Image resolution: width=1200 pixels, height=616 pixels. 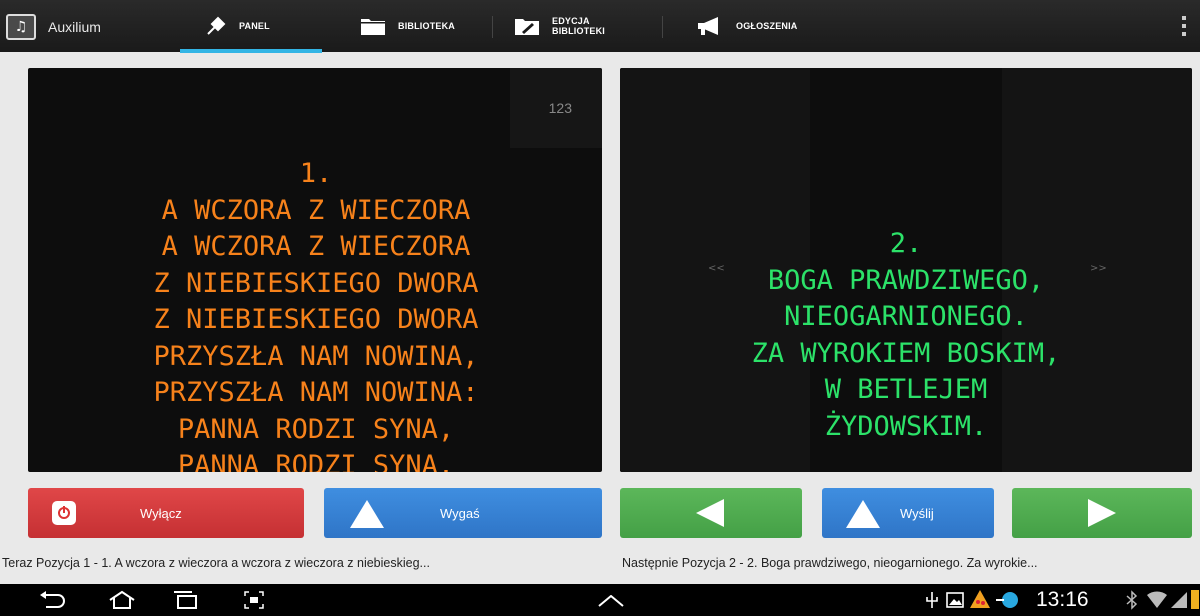 What do you see at coordinates (426, 26) in the screenshot?
I see `tab-biblioteka-label: BIBLIOTEKA` at bounding box center [426, 26].